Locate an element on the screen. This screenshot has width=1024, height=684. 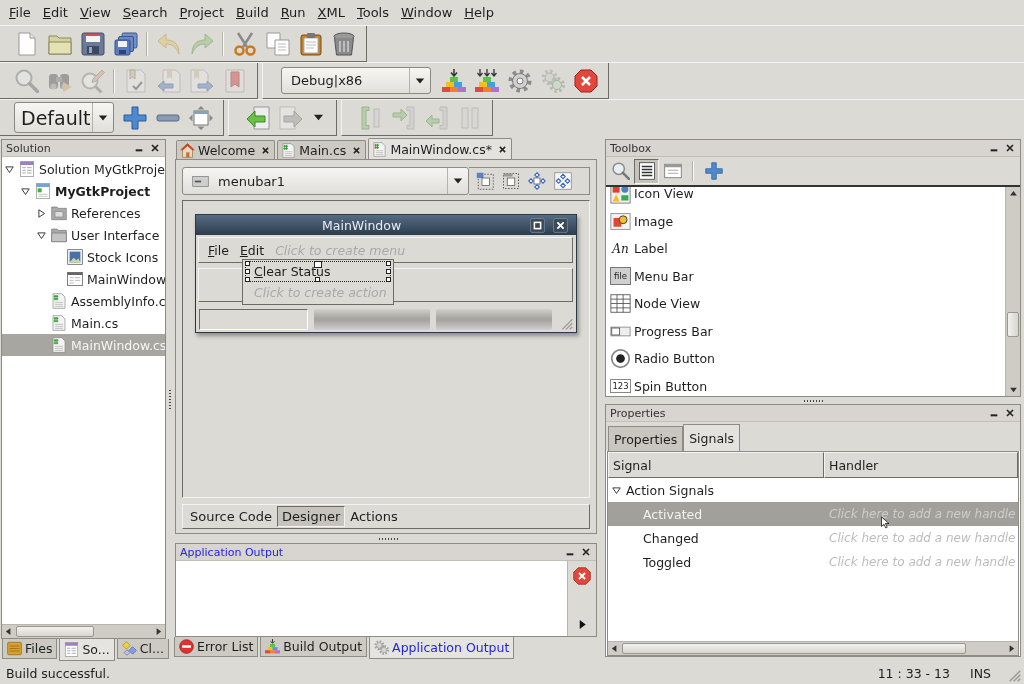
pad-tab: Properties is located at coordinates (646, 438).